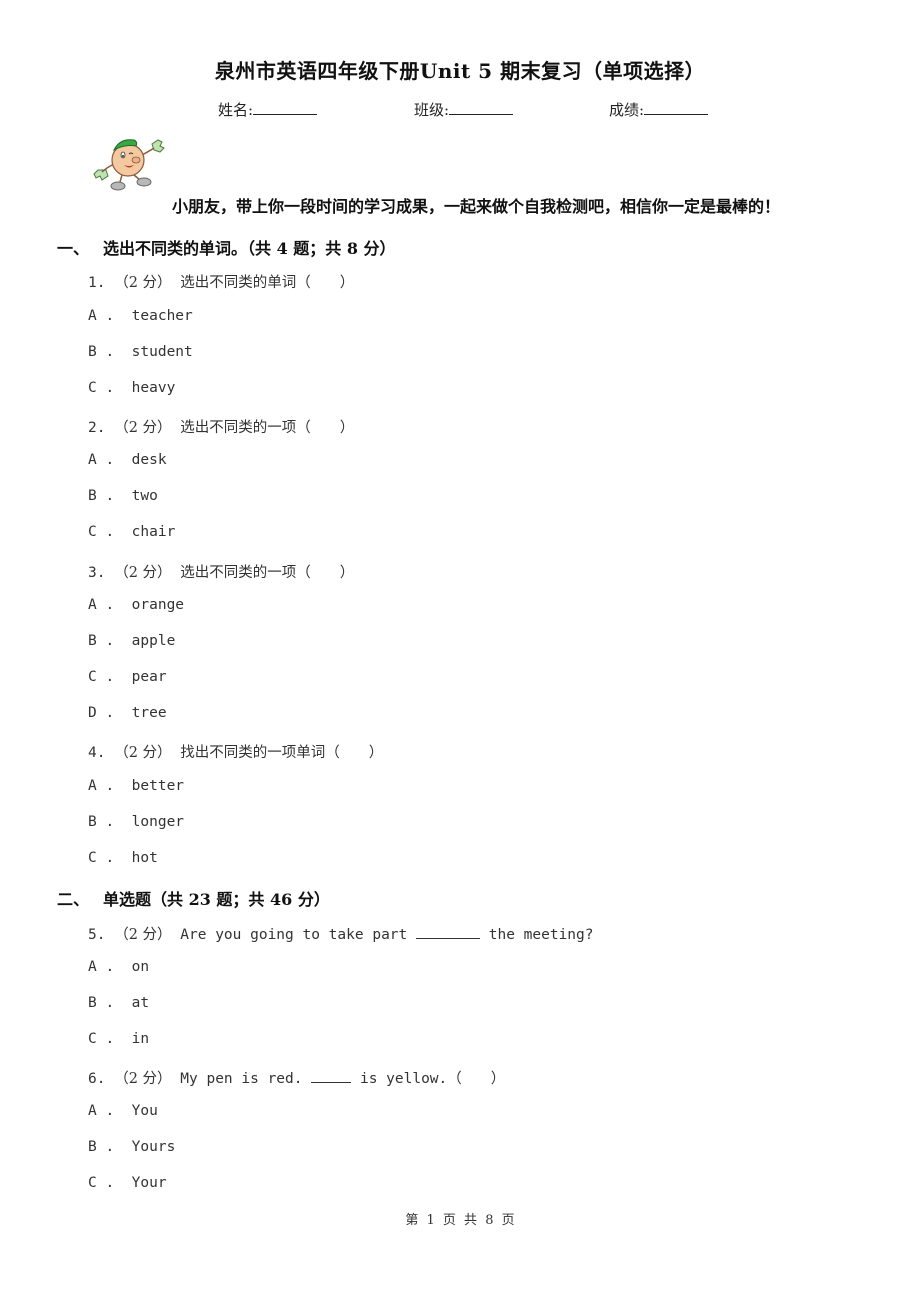 The height and width of the screenshot is (1302, 920). I want to click on option-letter: D, so click(92, 713).